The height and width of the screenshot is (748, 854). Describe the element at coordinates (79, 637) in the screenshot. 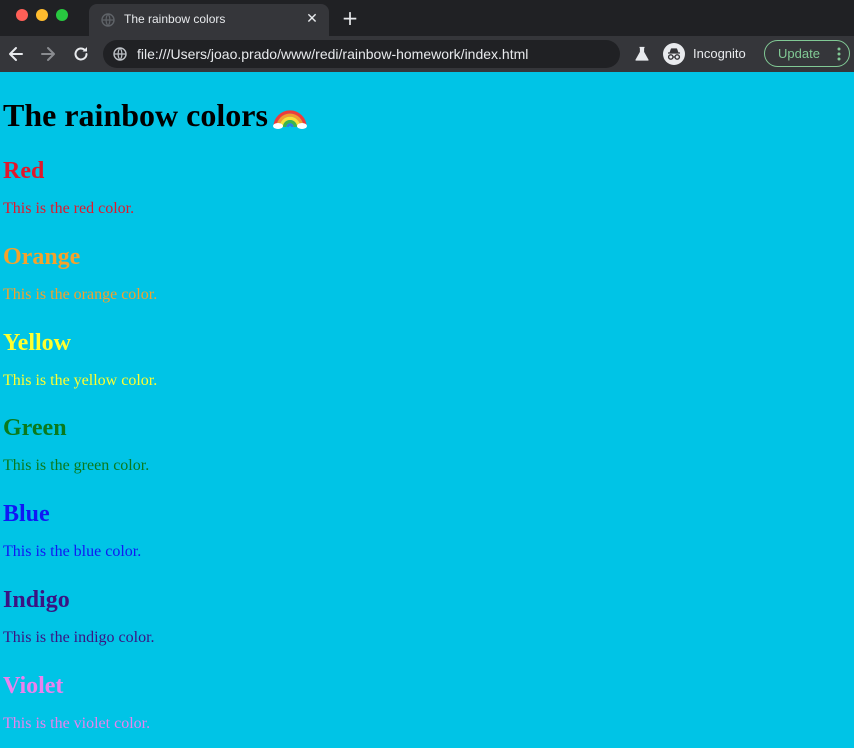

I see `section-text: This is the indigo color.` at that location.